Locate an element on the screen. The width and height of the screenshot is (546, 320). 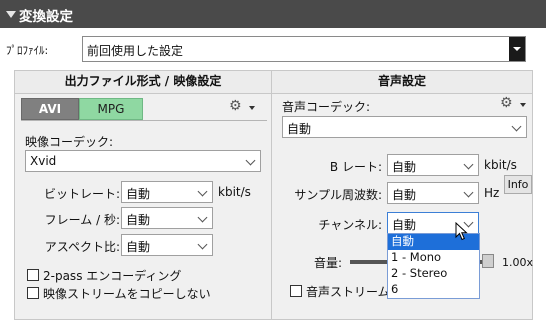
audio-codec-select: 自動 is located at coordinates (404, 127).